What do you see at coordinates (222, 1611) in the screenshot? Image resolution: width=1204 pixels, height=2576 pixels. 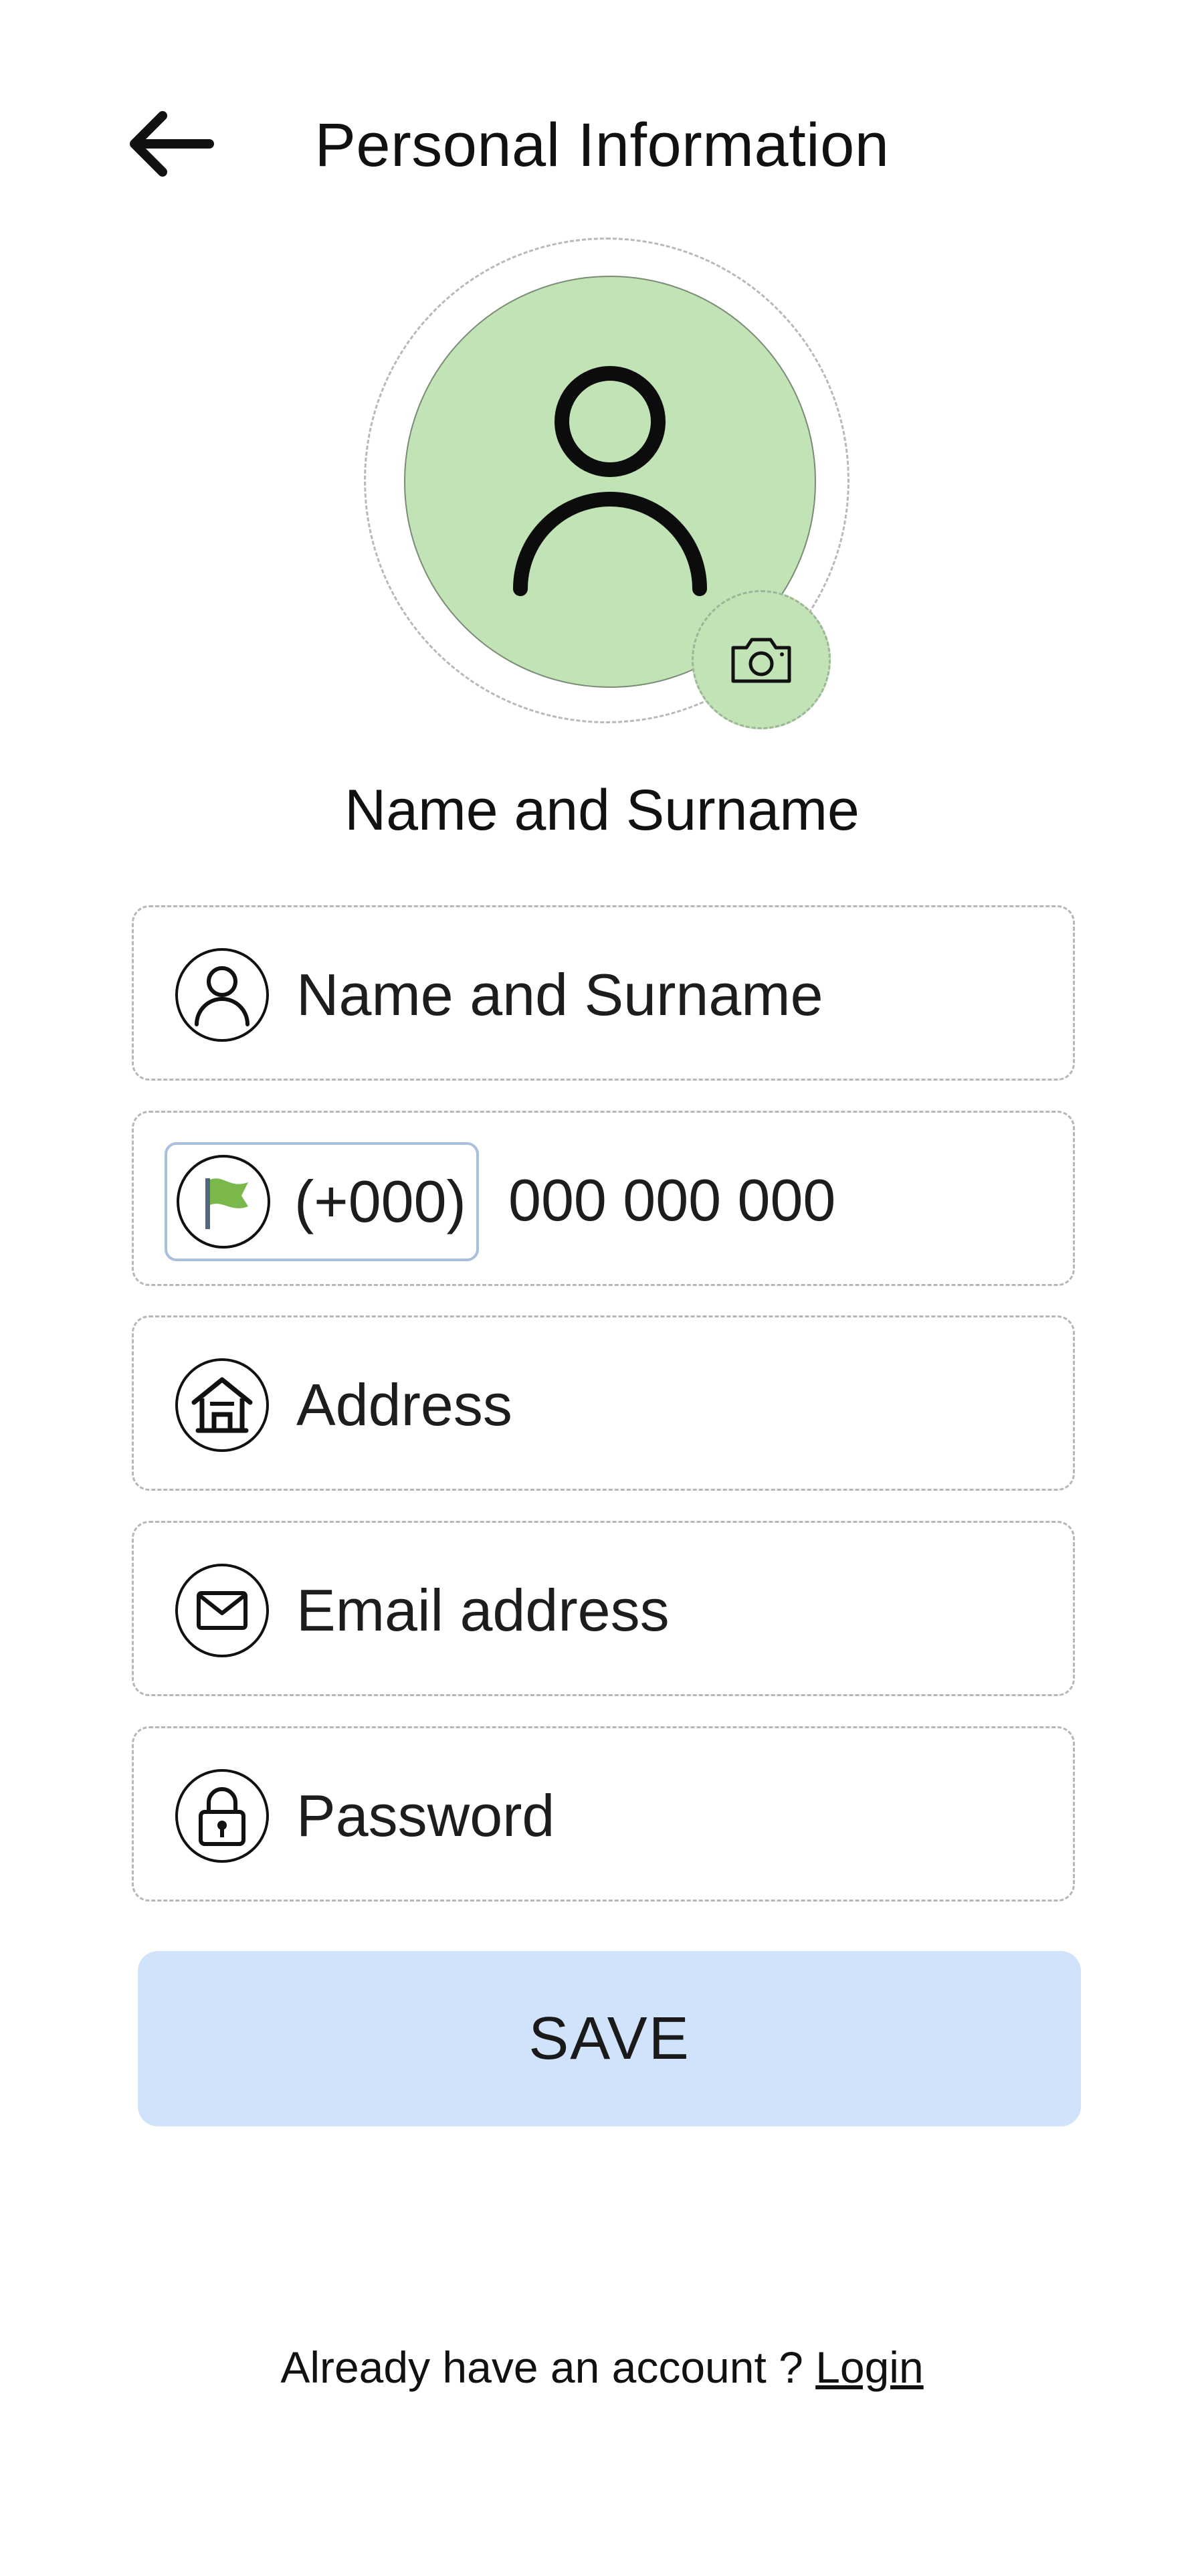 I see `mail-icon` at bounding box center [222, 1611].